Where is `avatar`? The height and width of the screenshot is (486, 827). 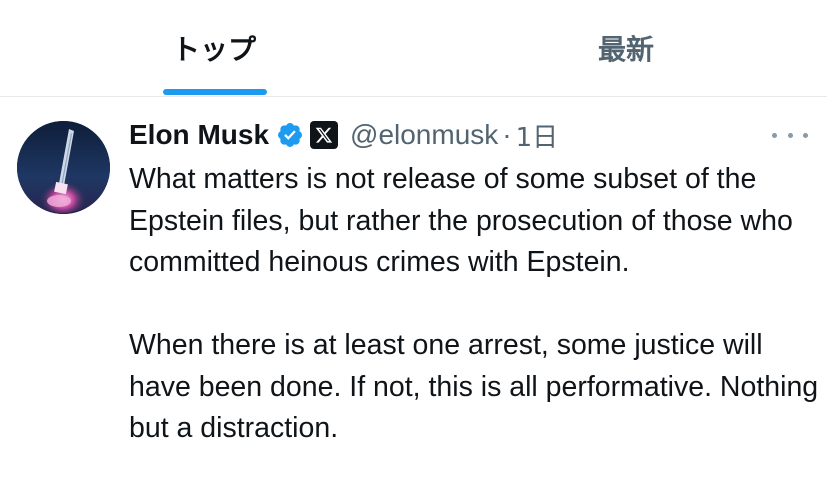 avatar is located at coordinates (63, 167).